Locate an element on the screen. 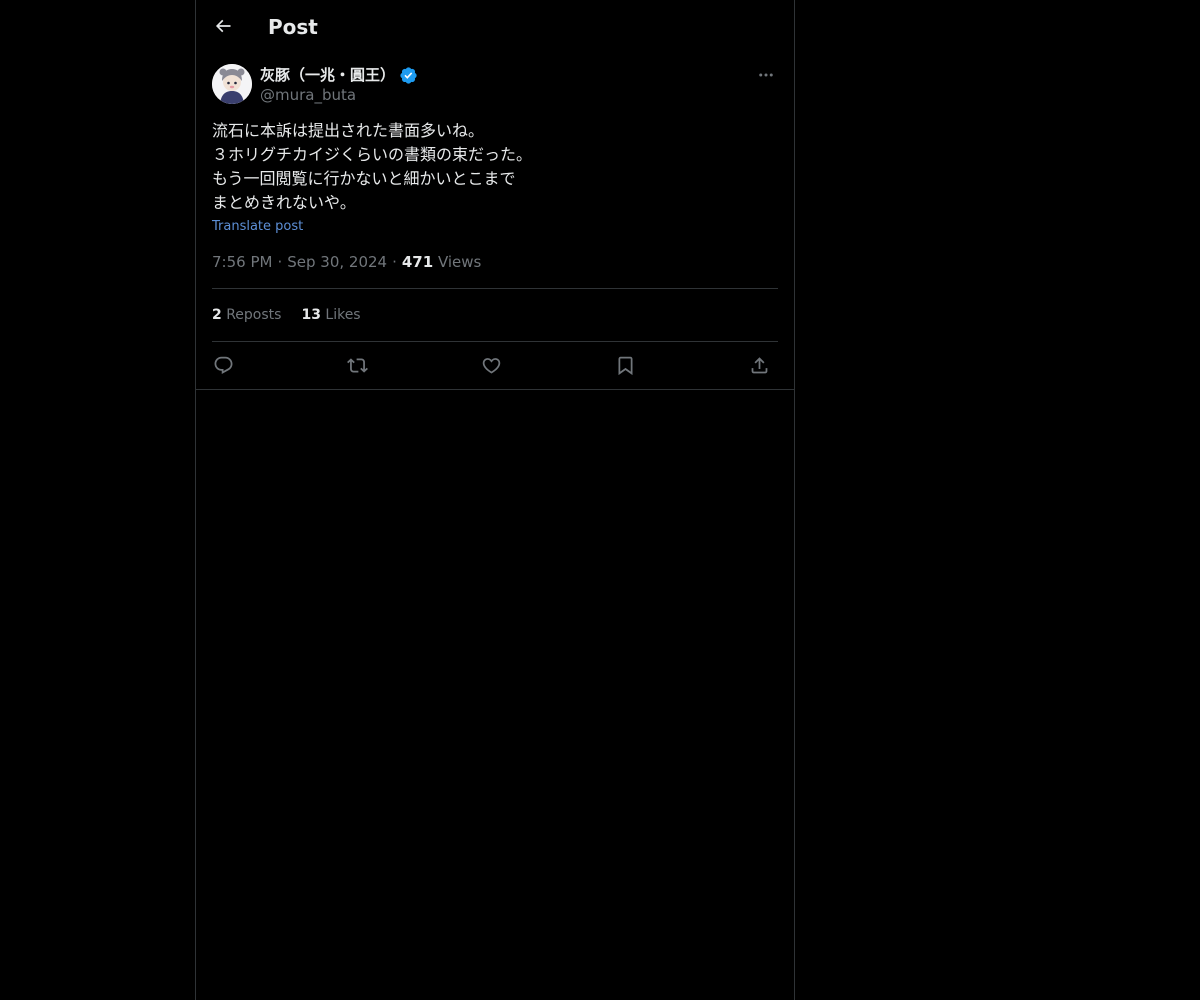 This screenshot has height=1000, width=1200. likes-count: 13 is located at coordinates (311, 315).